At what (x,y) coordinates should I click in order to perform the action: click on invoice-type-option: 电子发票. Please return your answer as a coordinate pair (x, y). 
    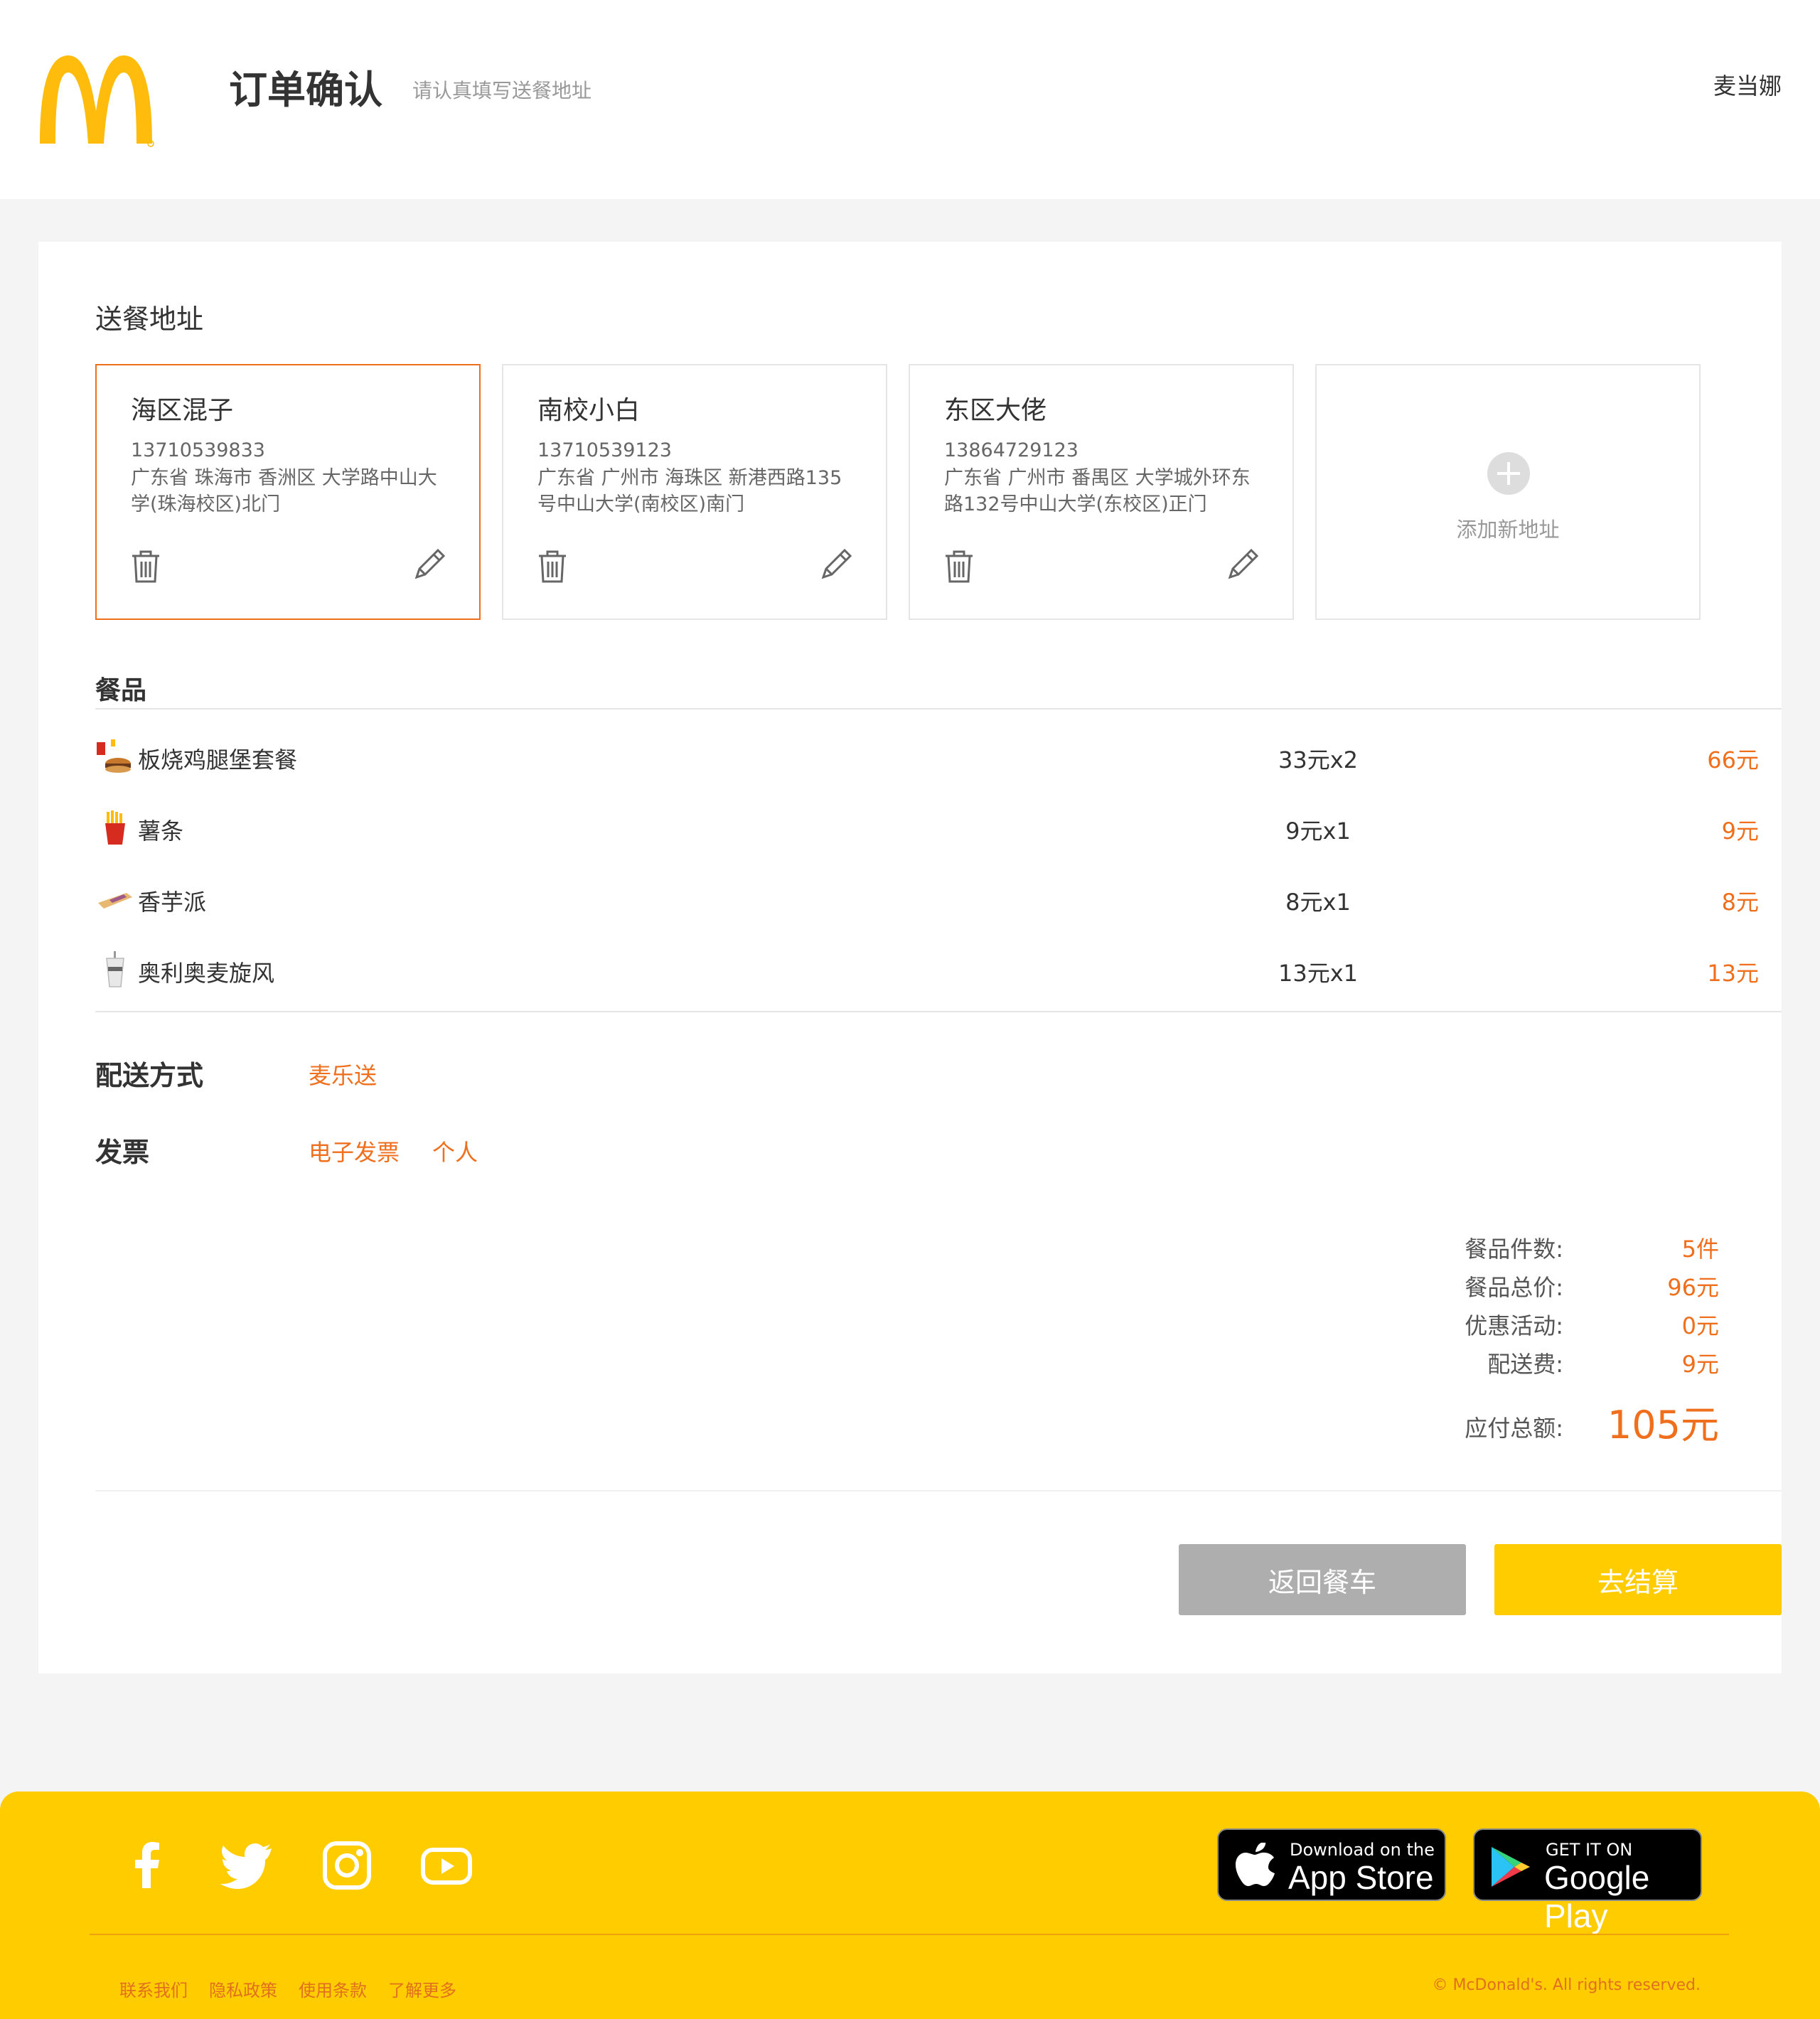
    Looking at the image, I should click on (355, 1151).